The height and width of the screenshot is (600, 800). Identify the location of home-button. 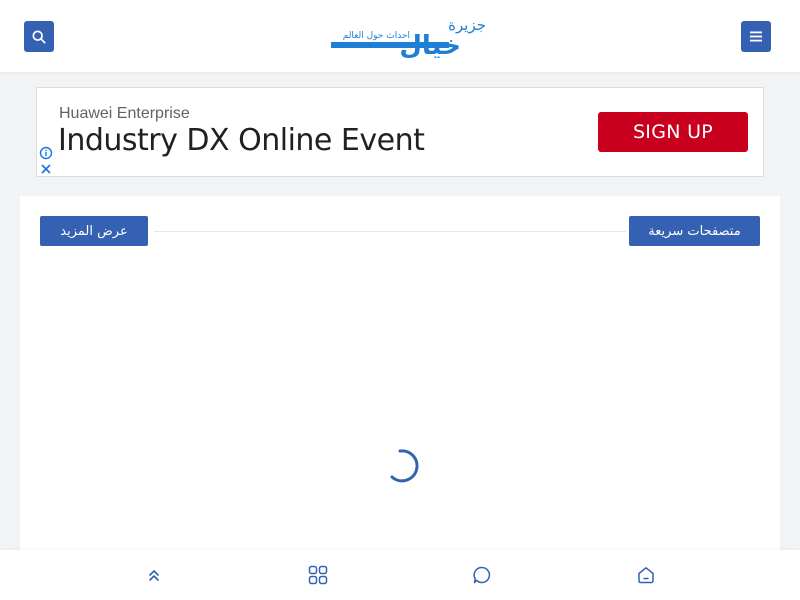
(646, 575).